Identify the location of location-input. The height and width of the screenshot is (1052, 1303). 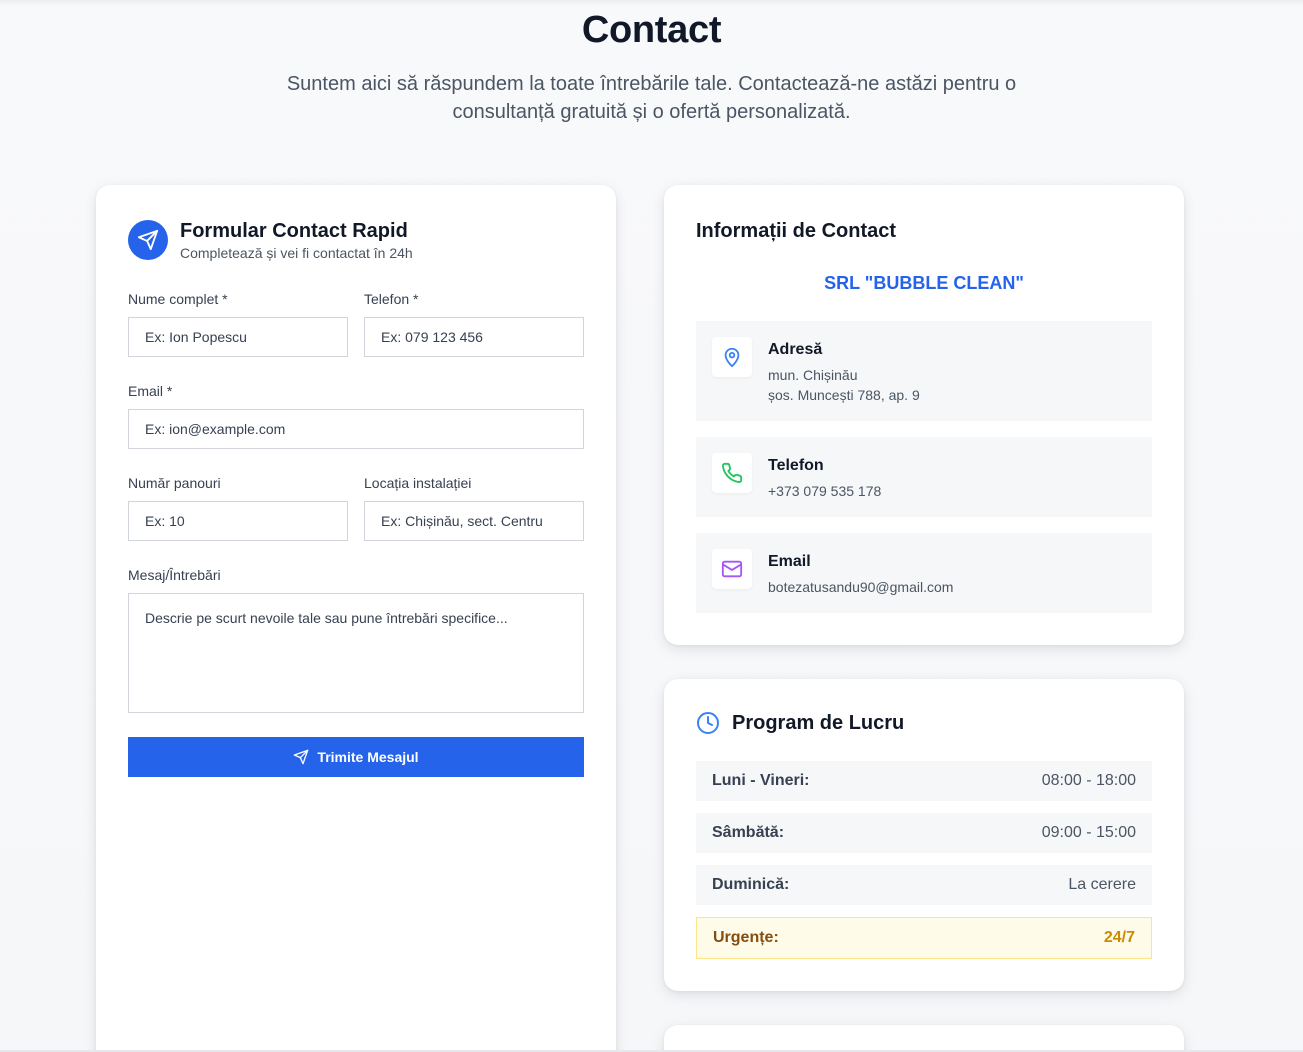
(474, 521).